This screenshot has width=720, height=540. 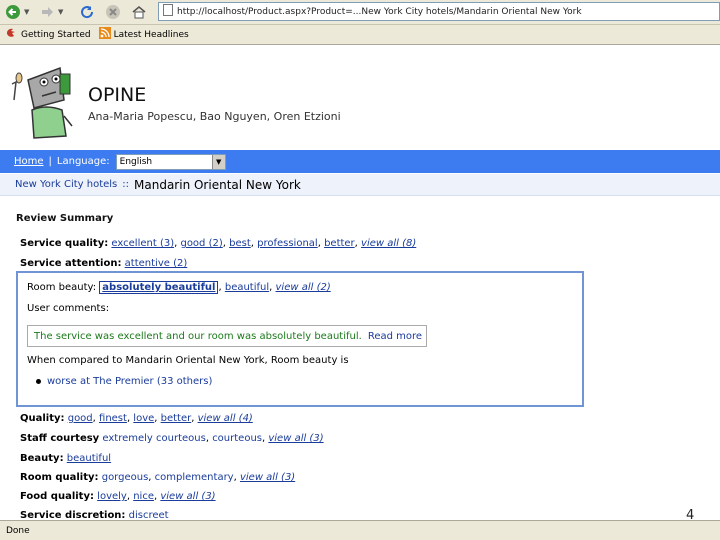 I want to click on bookmark-label: Latest Headlines, so click(x=151, y=34).